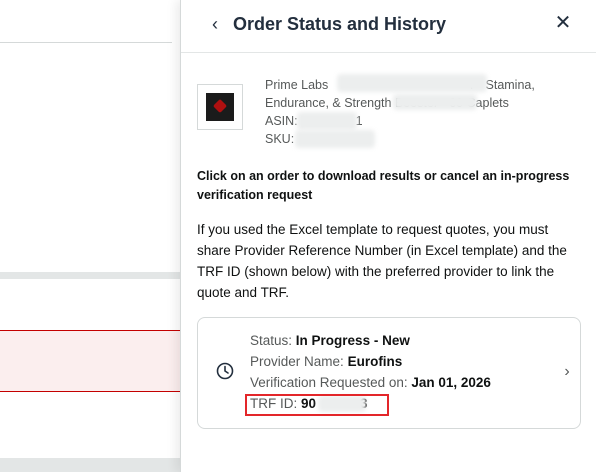 The width and height of the screenshot is (596, 472). What do you see at coordinates (86, 42) in the screenshot?
I see `background-divider` at bounding box center [86, 42].